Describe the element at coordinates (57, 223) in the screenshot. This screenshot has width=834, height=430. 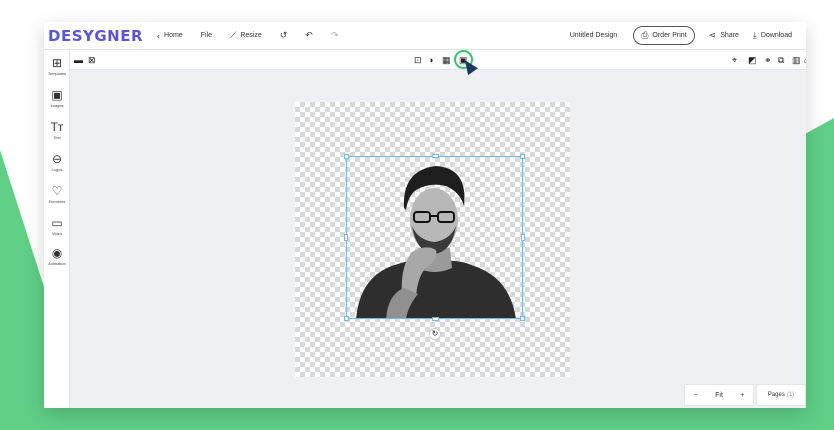
I see `video-icon: ▭` at that location.